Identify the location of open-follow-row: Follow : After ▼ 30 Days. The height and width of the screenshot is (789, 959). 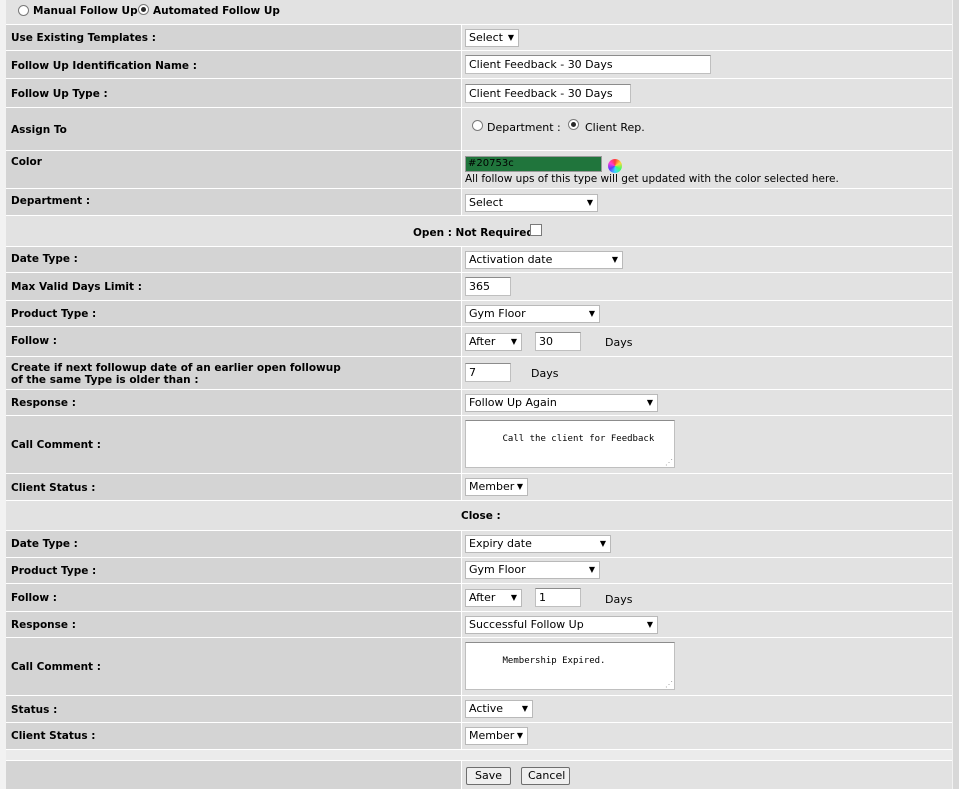
(479, 341).